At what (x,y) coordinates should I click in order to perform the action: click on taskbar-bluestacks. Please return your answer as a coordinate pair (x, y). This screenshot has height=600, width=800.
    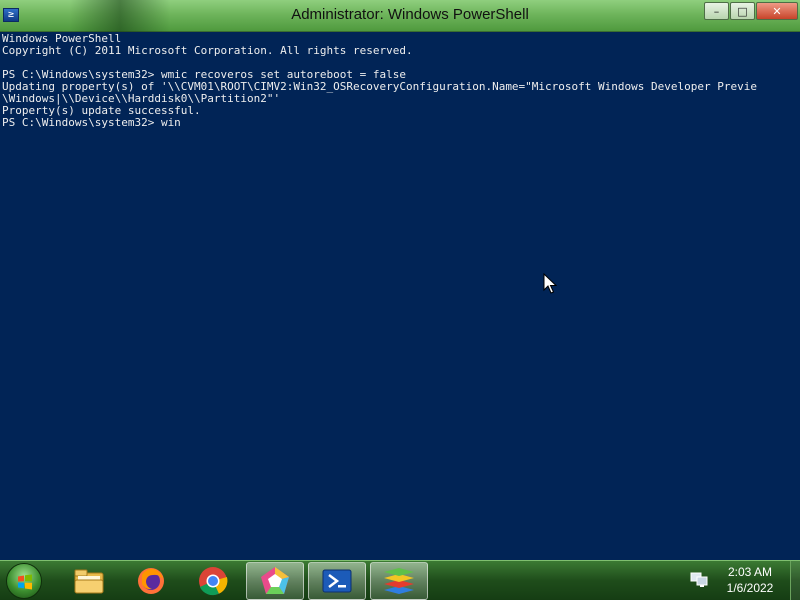
    Looking at the image, I should click on (399, 581).